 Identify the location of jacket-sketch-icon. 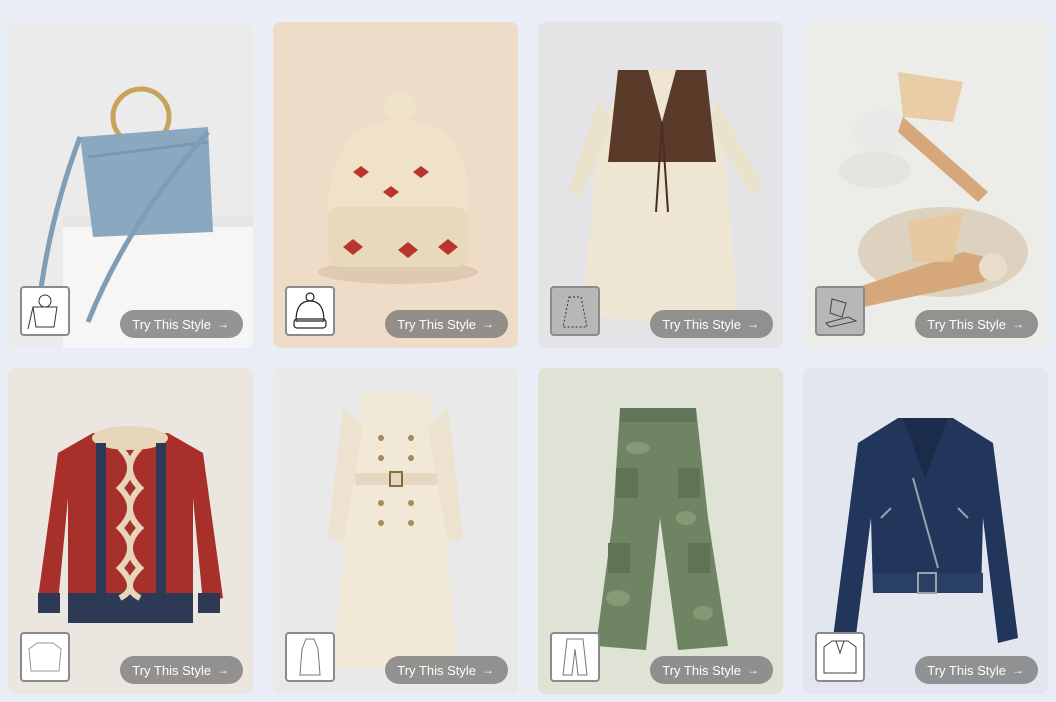
(840, 657).